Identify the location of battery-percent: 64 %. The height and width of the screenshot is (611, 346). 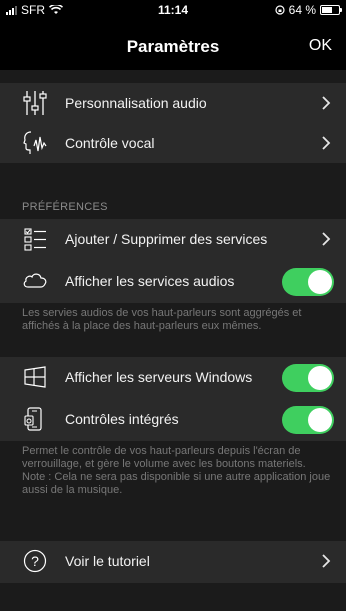
(302, 10).